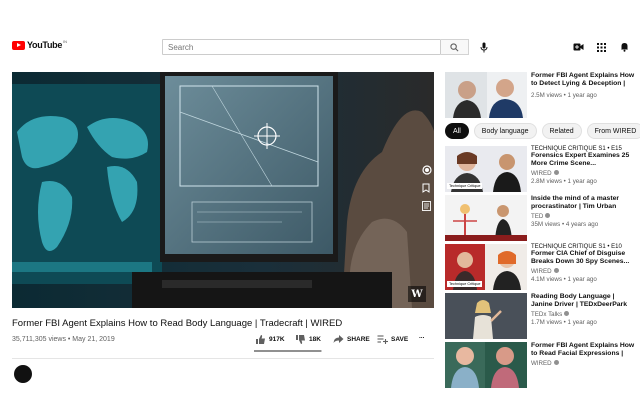 Image resolution: width=640 pixels, height=400 pixels. I want to click on save-button: SAVE, so click(392, 339).